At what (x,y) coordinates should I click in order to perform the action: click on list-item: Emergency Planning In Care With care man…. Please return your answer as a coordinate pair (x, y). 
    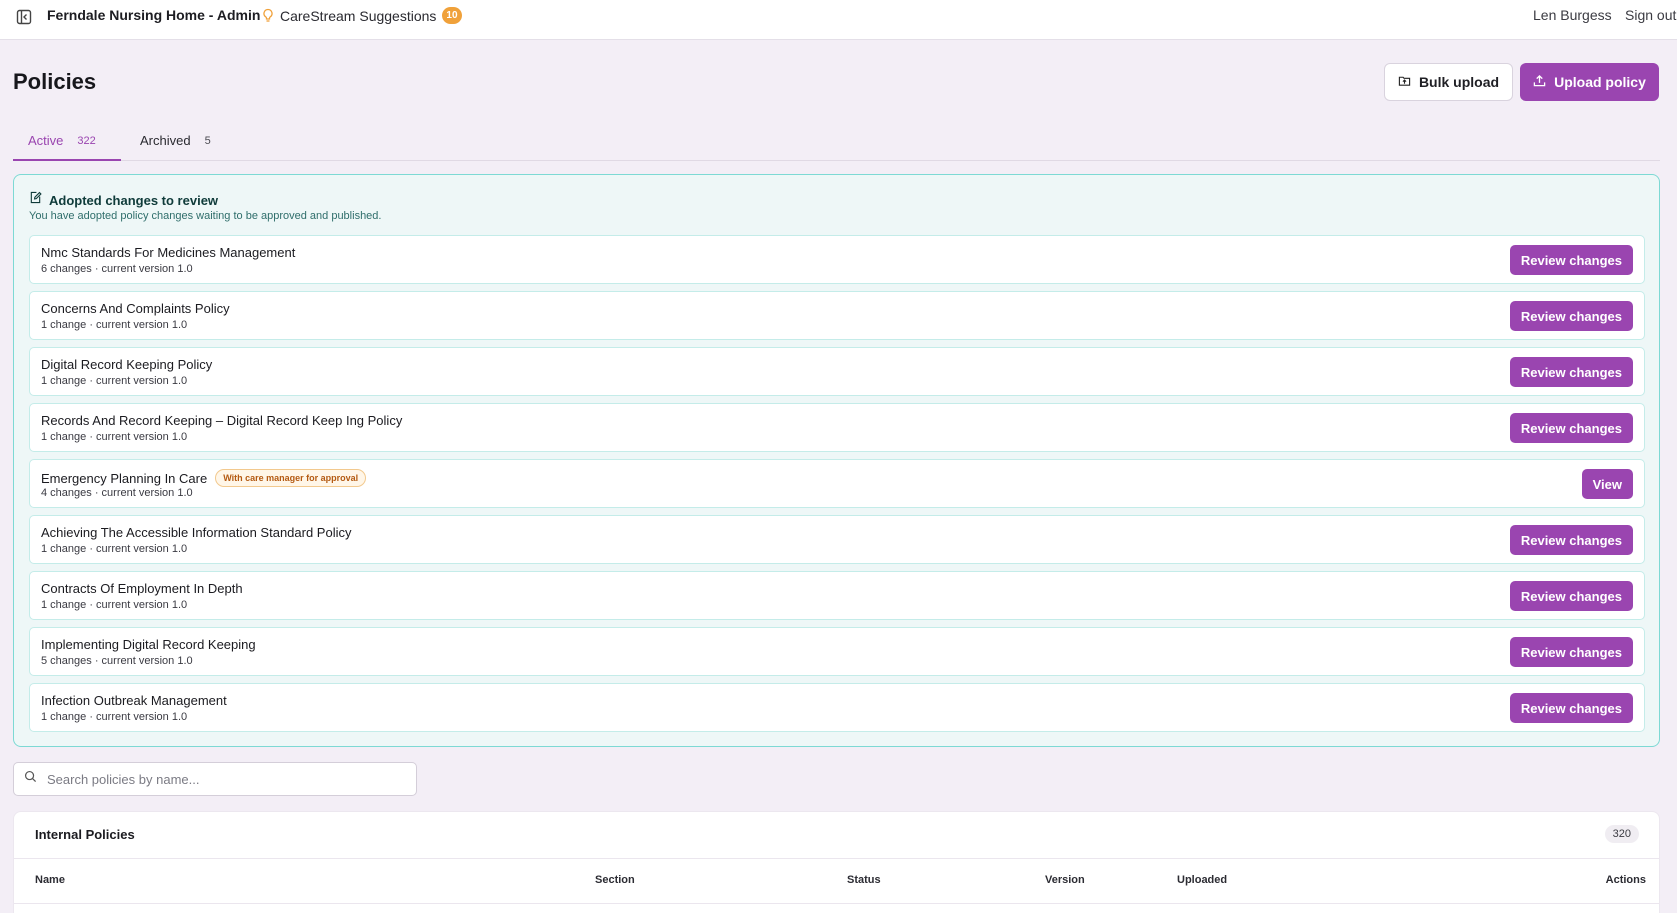
    Looking at the image, I should click on (837, 483).